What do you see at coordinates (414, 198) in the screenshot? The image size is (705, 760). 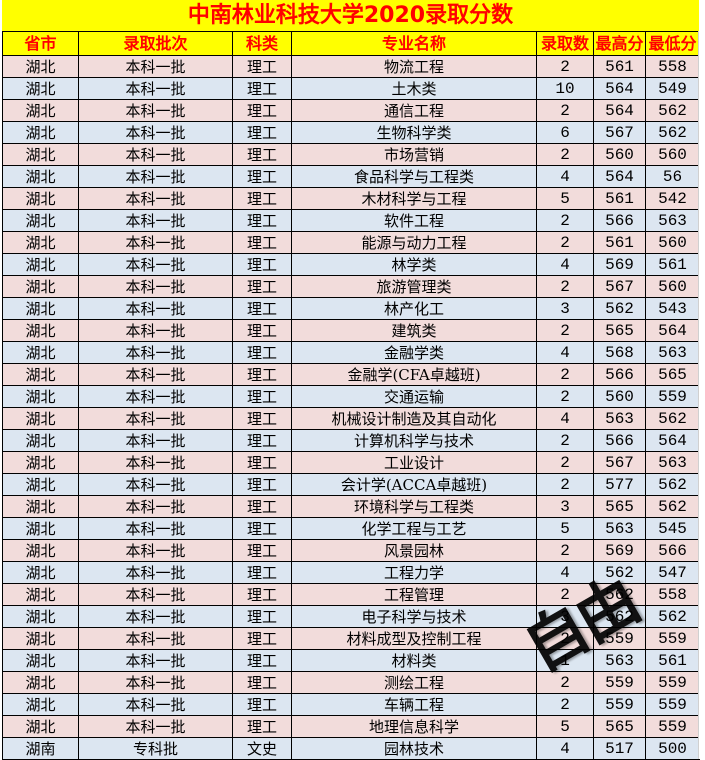 I see `cell-major: 木材科学与工程` at bounding box center [414, 198].